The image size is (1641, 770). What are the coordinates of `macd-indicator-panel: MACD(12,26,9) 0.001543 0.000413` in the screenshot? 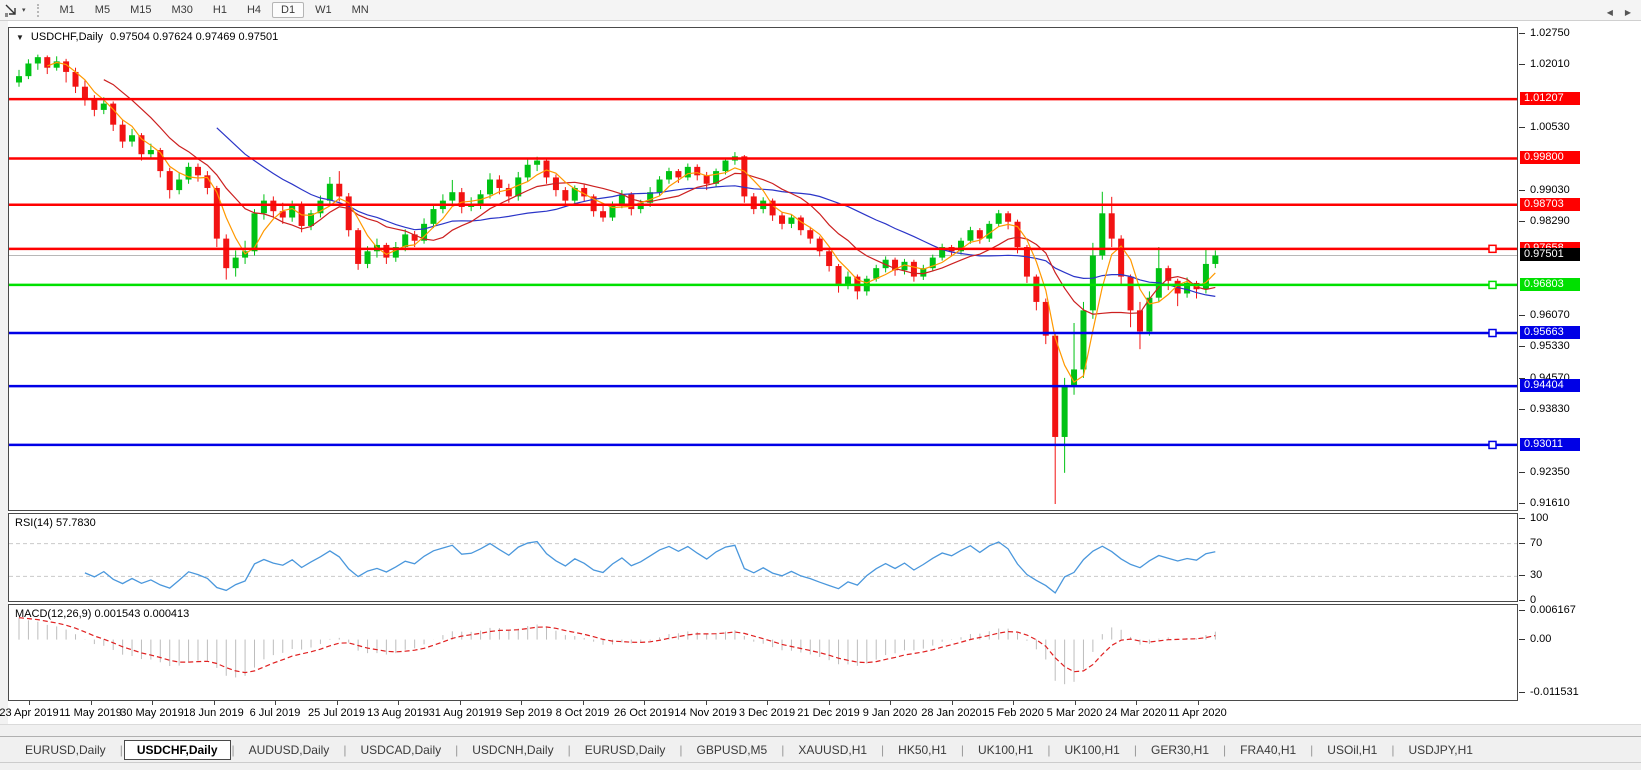 It's located at (763, 652).